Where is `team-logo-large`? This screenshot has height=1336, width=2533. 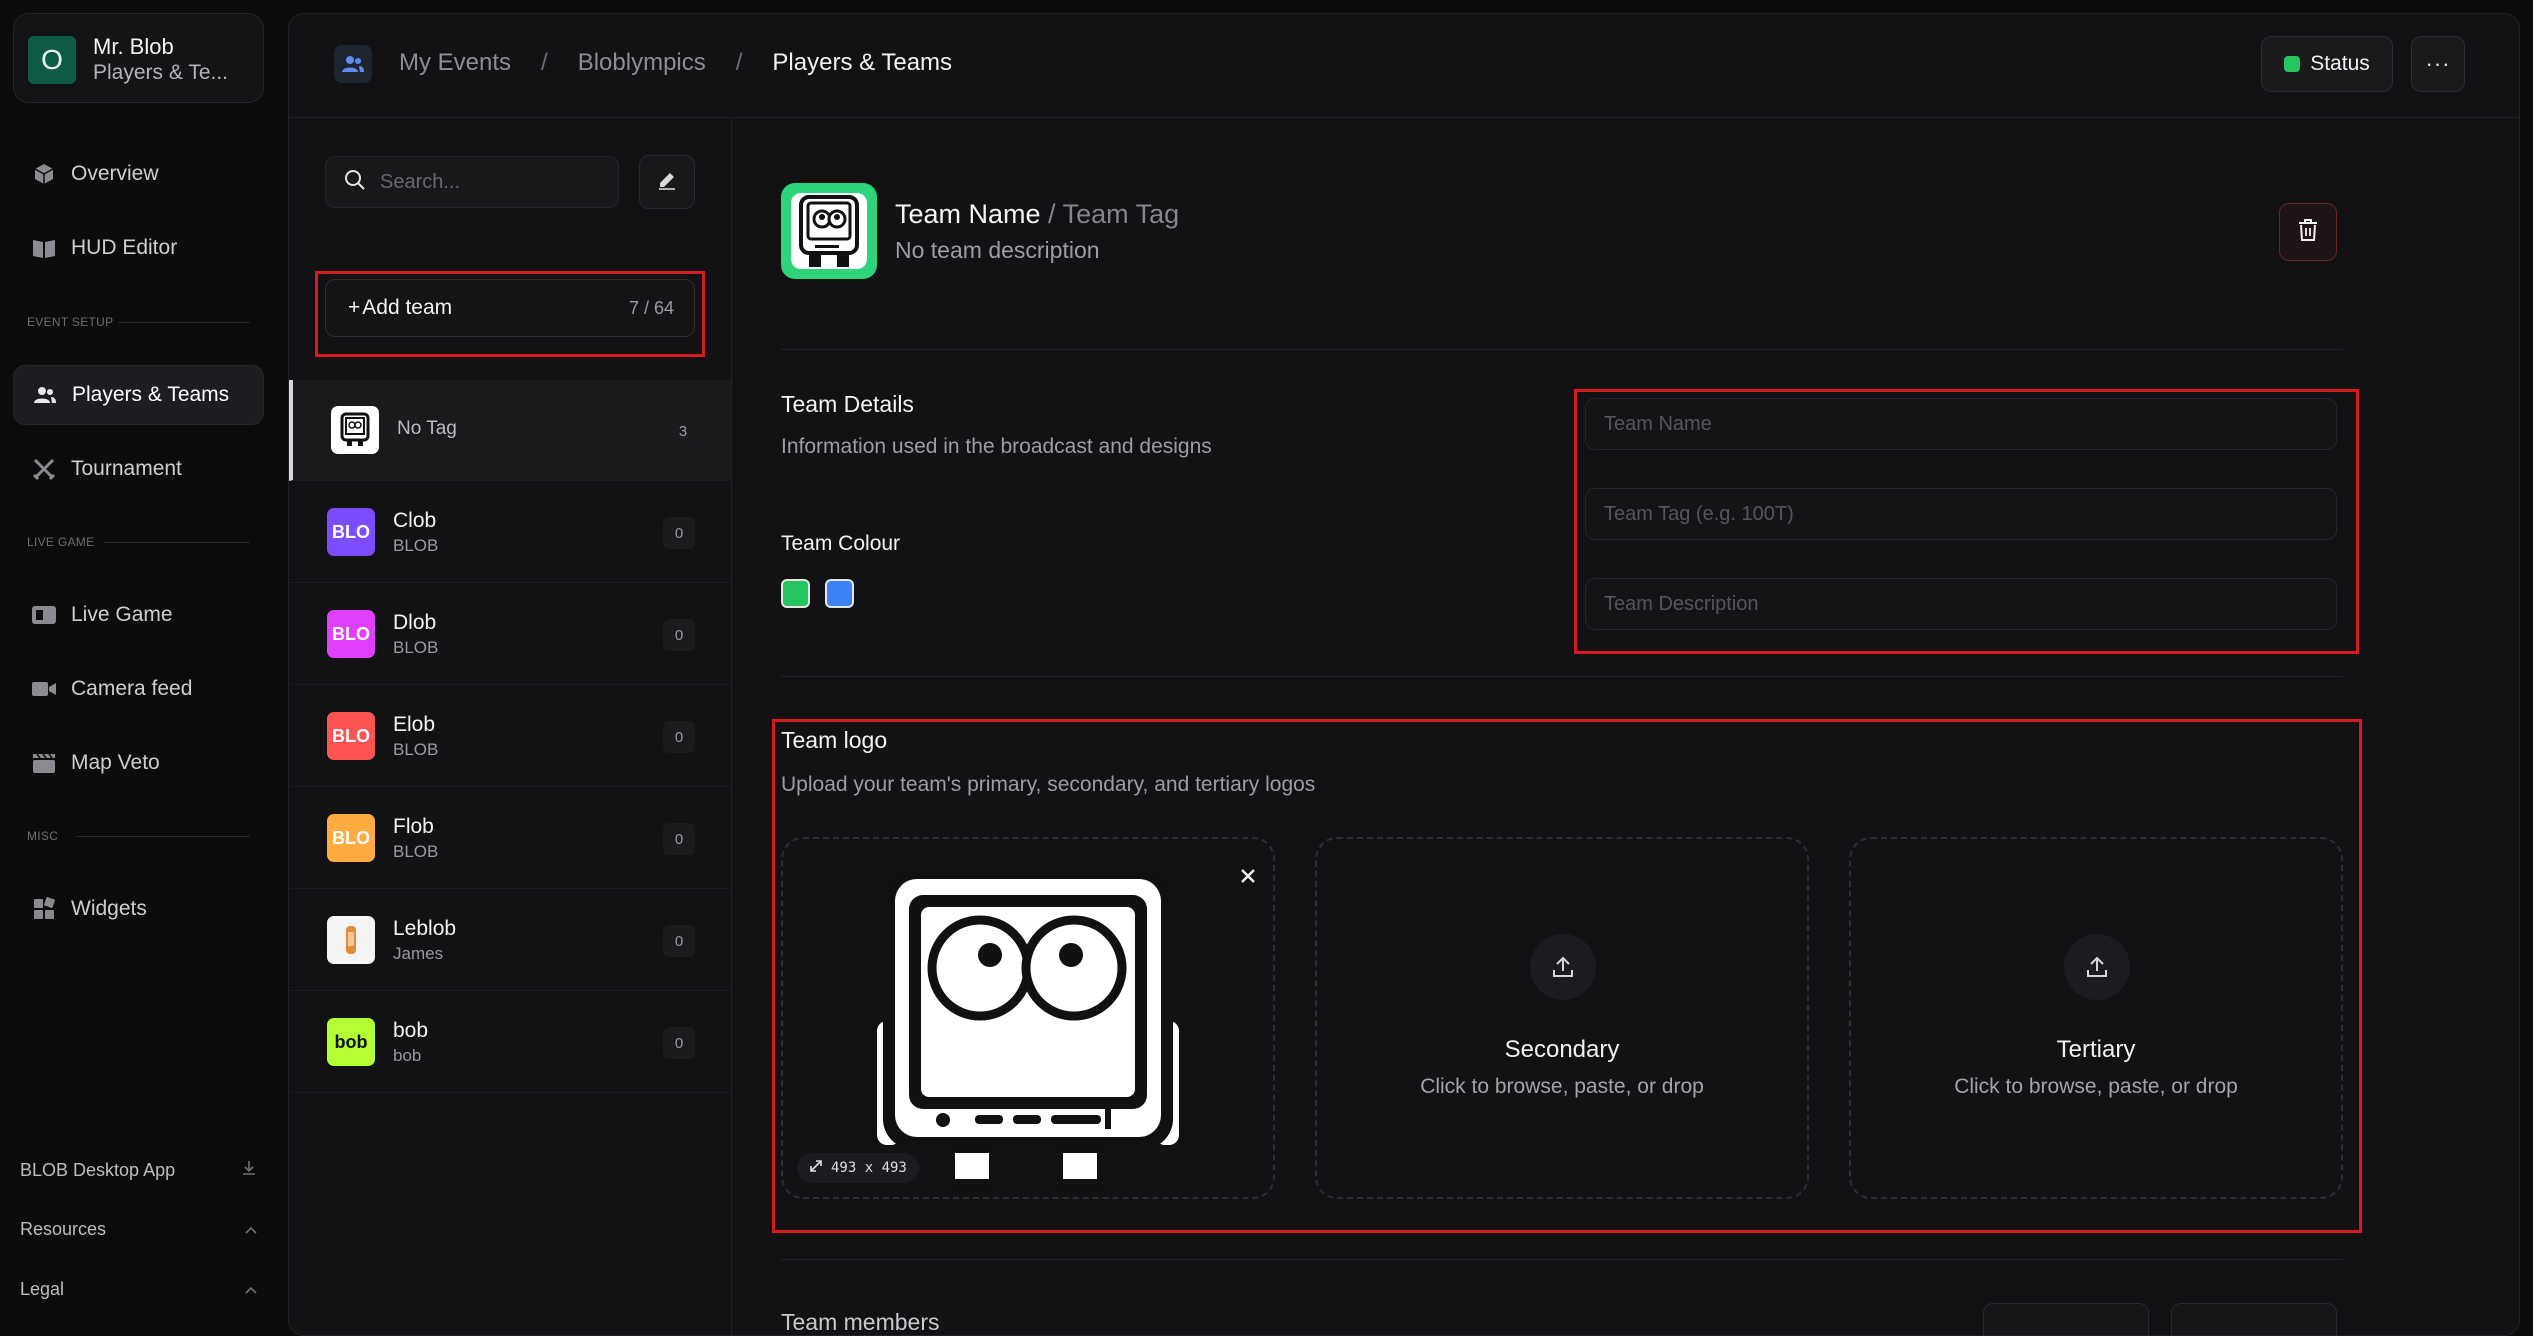 team-logo-large is located at coordinates (829, 231).